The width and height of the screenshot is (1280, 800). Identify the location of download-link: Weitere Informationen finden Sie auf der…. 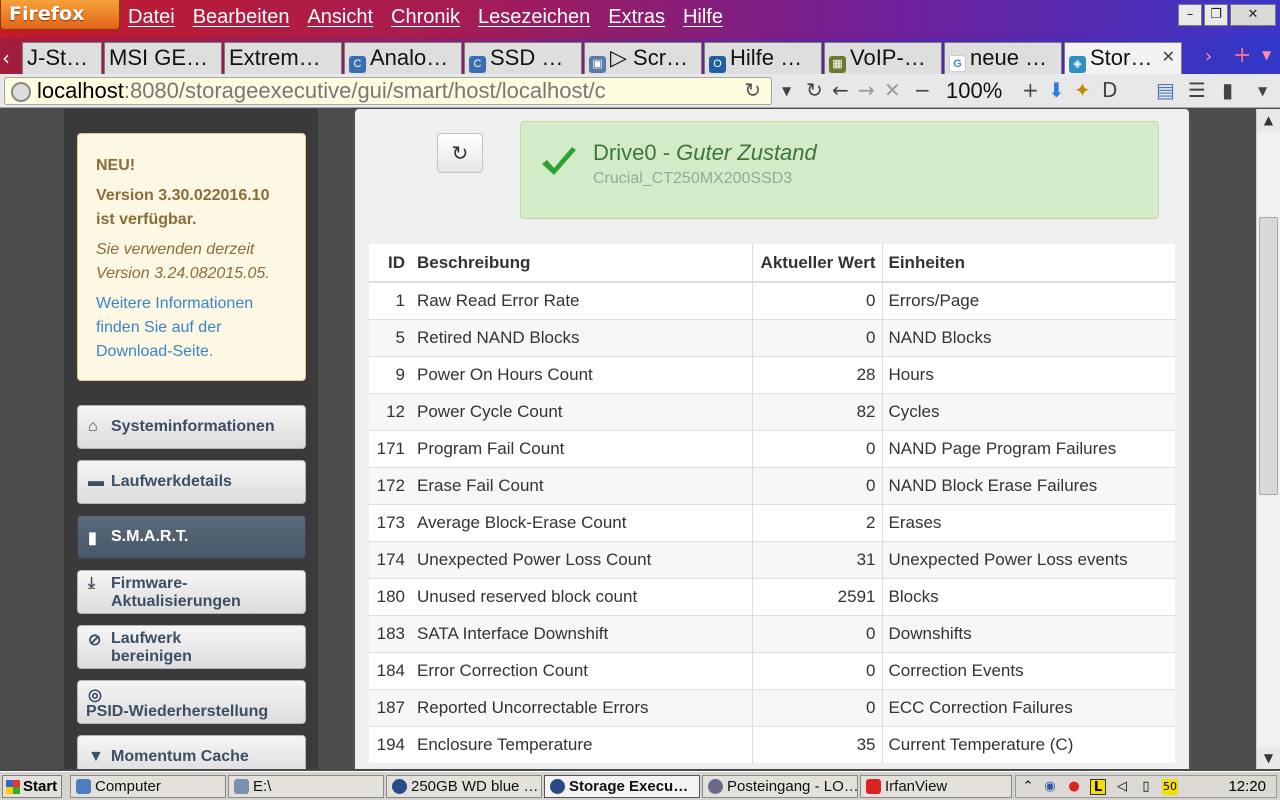
(191, 328).